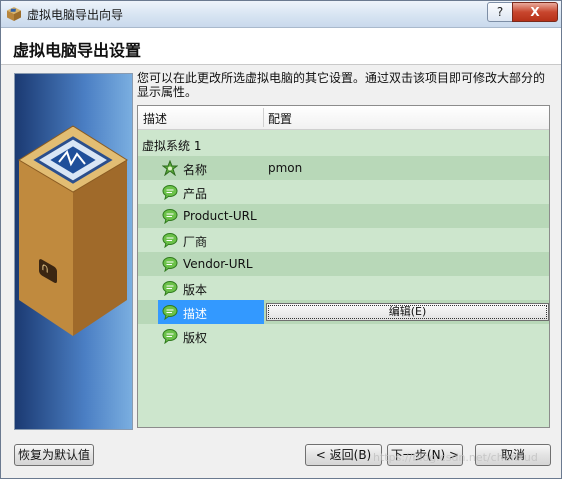  What do you see at coordinates (343, 118) in the screenshot?
I see `tree-header: 描述 配置` at bounding box center [343, 118].